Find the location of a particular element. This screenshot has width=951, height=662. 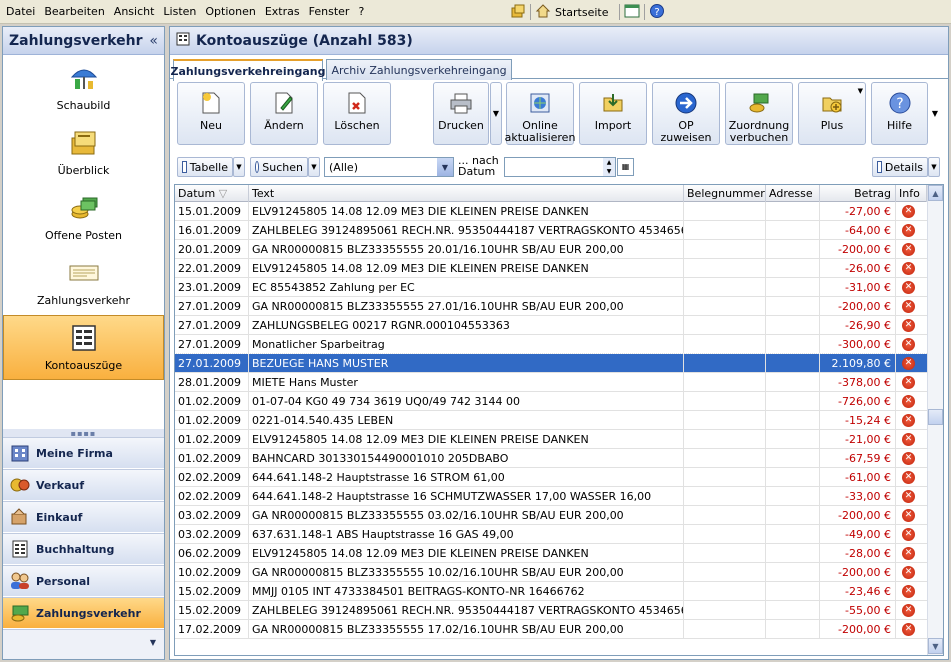

section-zahlungsverkehr: Zahlungsverkehr is located at coordinates (83, 612).